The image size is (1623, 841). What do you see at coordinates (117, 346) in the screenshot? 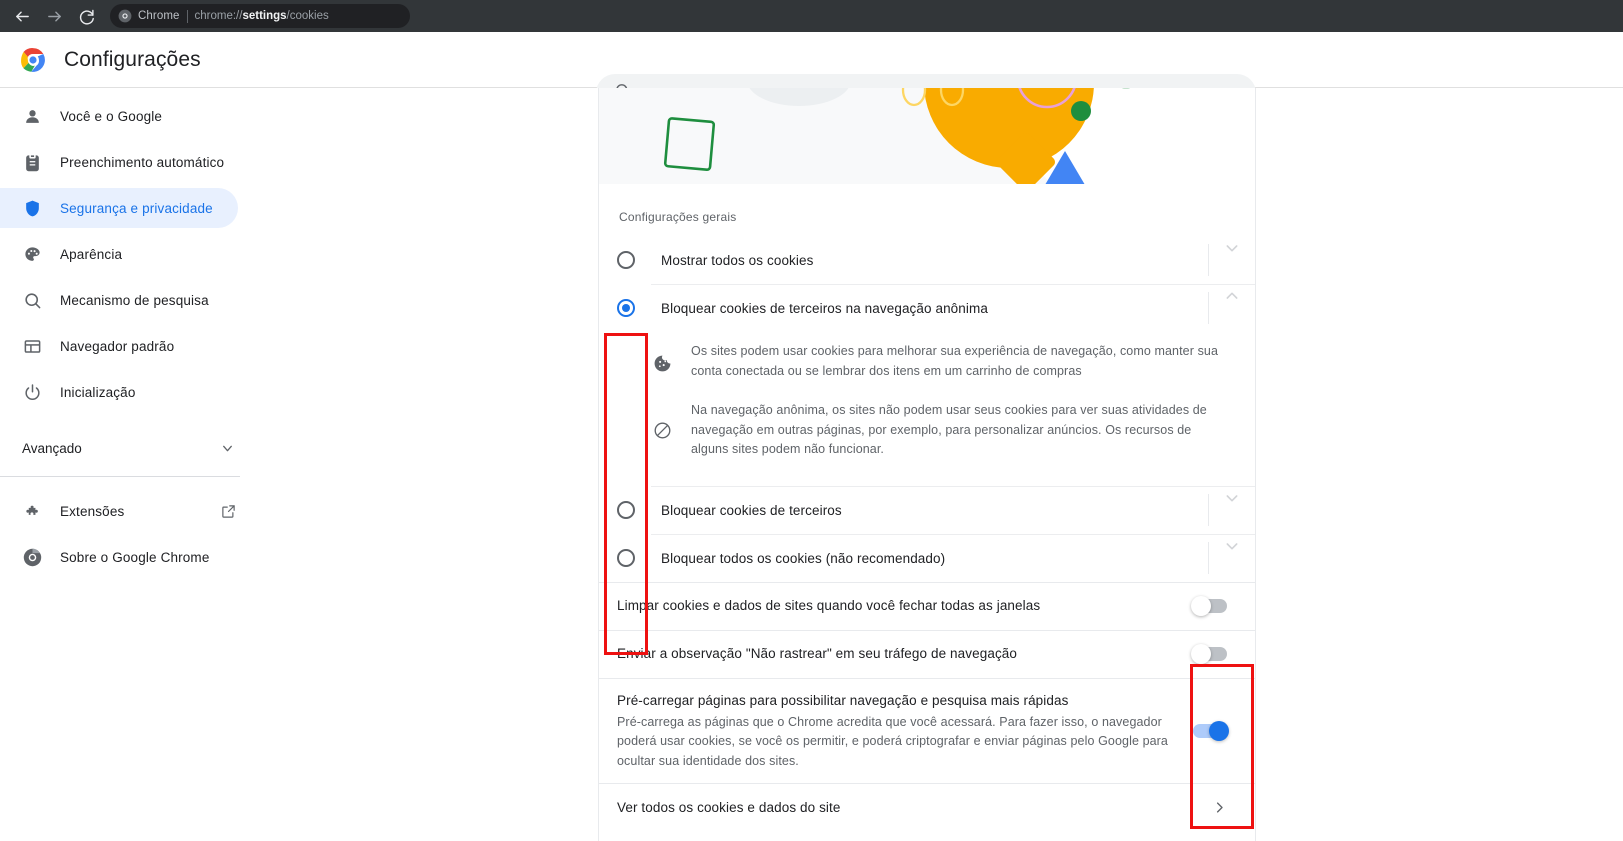
I see `sidebar-item-label: Navegador padrão` at bounding box center [117, 346].